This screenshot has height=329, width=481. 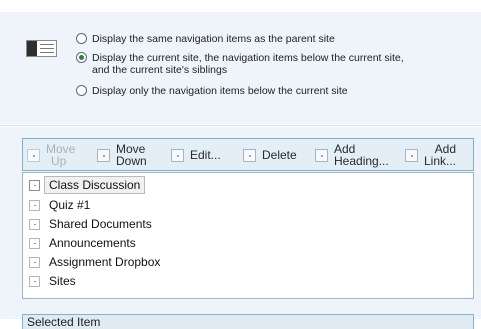 What do you see at coordinates (33, 155) in the screenshot?
I see `move-up-icon` at bounding box center [33, 155].